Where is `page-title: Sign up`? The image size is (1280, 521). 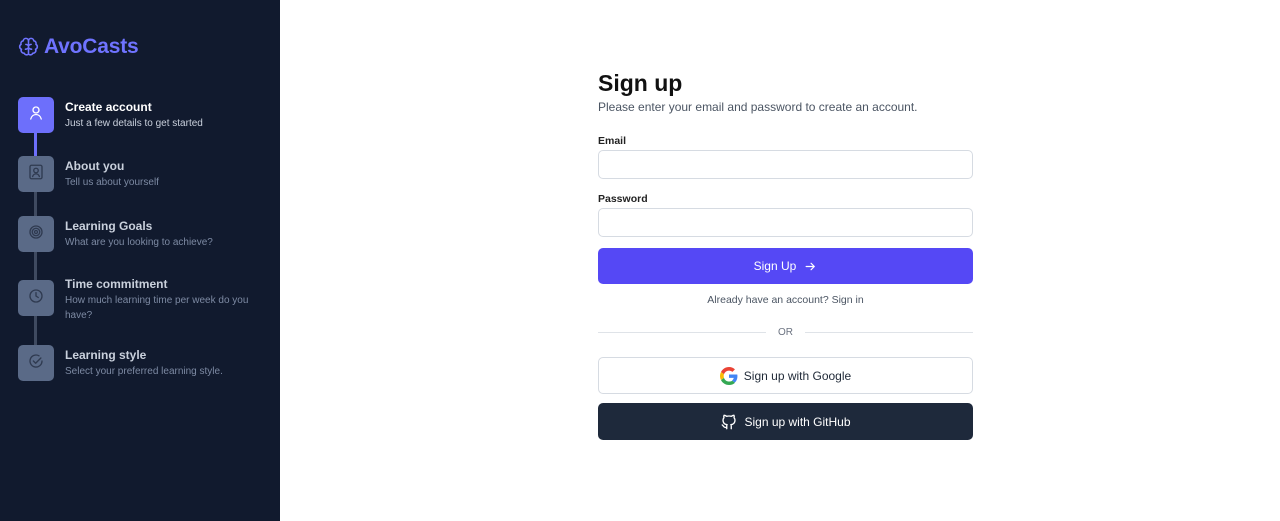
page-title: Sign up is located at coordinates (640, 83).